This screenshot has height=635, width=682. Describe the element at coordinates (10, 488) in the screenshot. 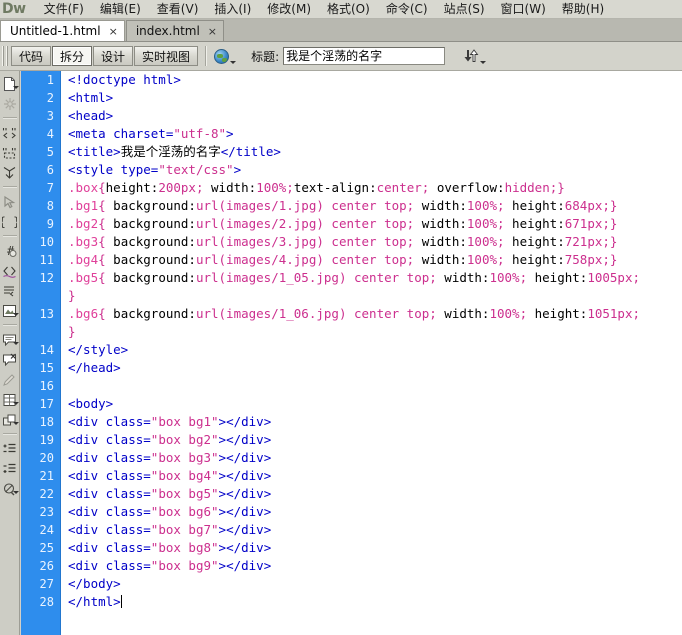

I see `format-source-code-icon` at that location.